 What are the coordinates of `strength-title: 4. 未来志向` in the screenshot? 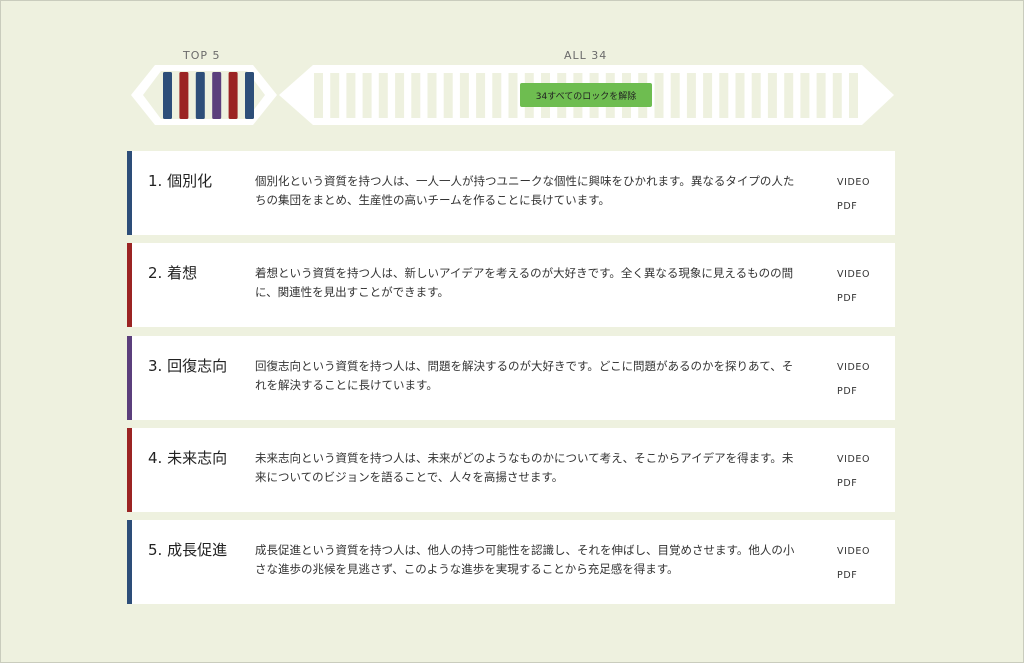 It's located at (188, 458).